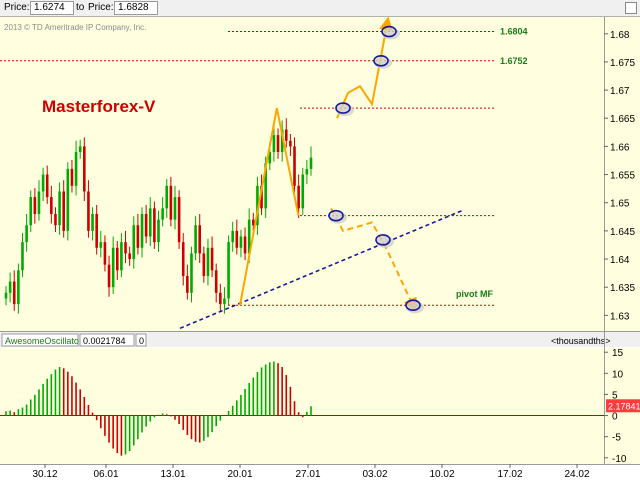  What do you see at coordinates (624, 406) in the screenshot?
I see `last-value-label: 2.17841` at bounding box center [624, 406].